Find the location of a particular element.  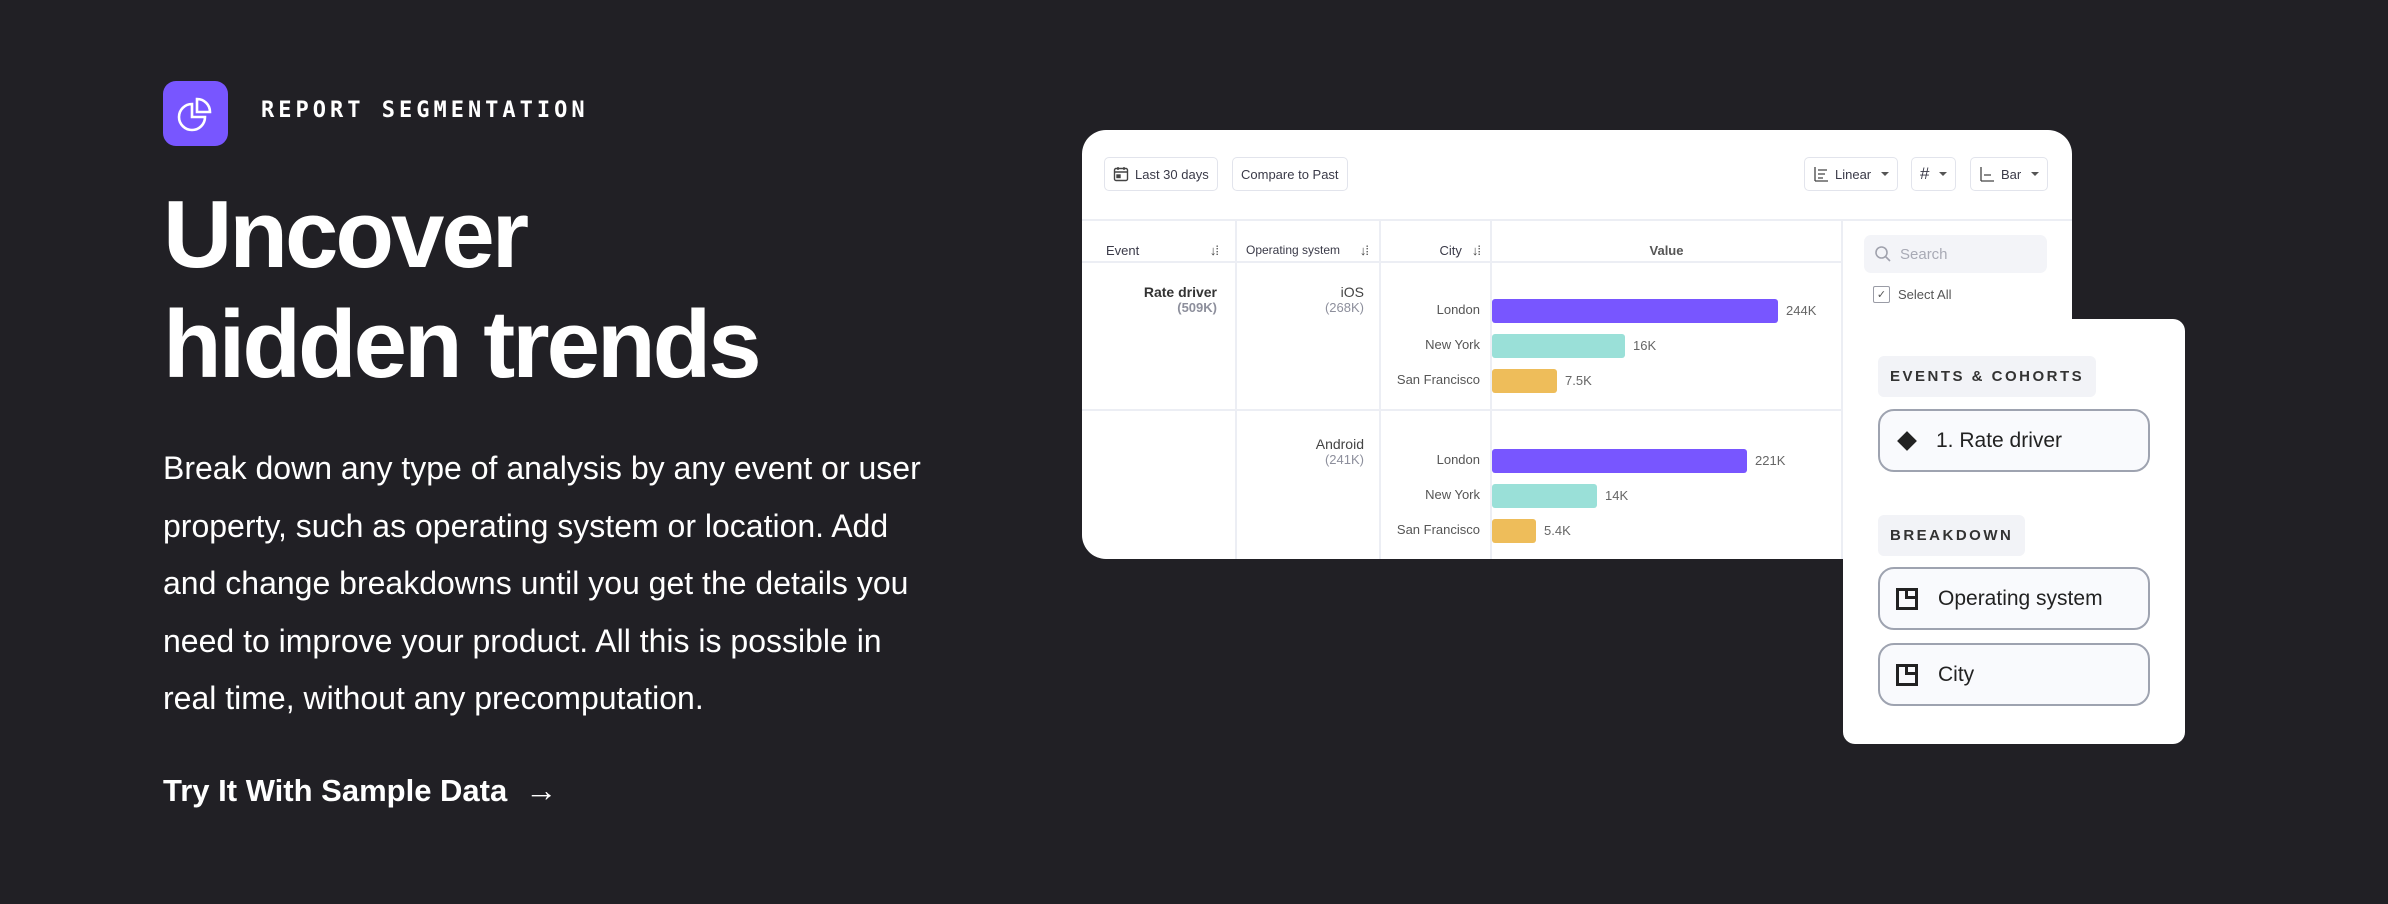

checkbox-checked-icon: ✓ is located at coordinates (1881, 294).